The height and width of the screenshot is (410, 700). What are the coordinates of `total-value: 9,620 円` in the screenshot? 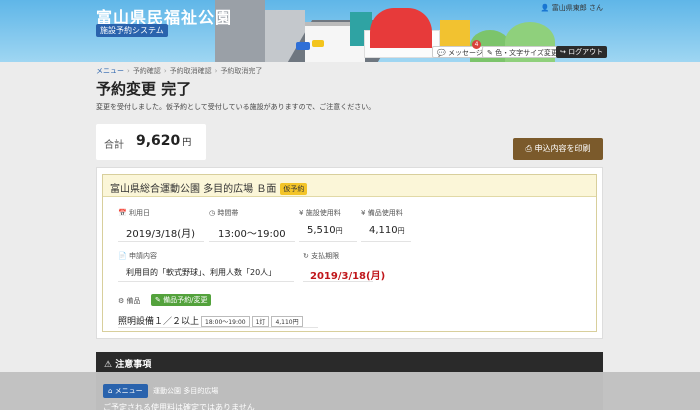 It's located at (163, 141).